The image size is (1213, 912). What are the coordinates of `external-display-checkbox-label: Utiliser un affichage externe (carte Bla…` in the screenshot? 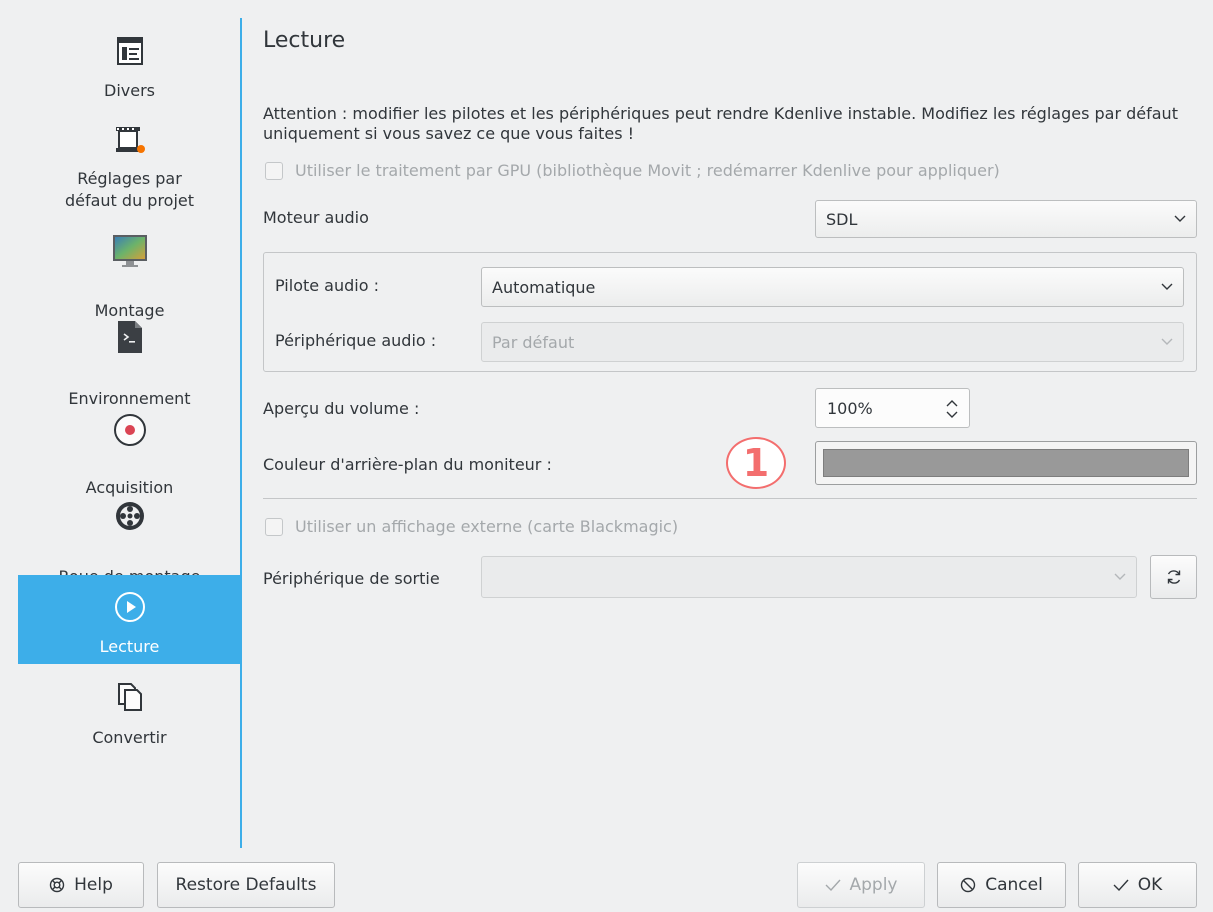 It's located at (487, 526).